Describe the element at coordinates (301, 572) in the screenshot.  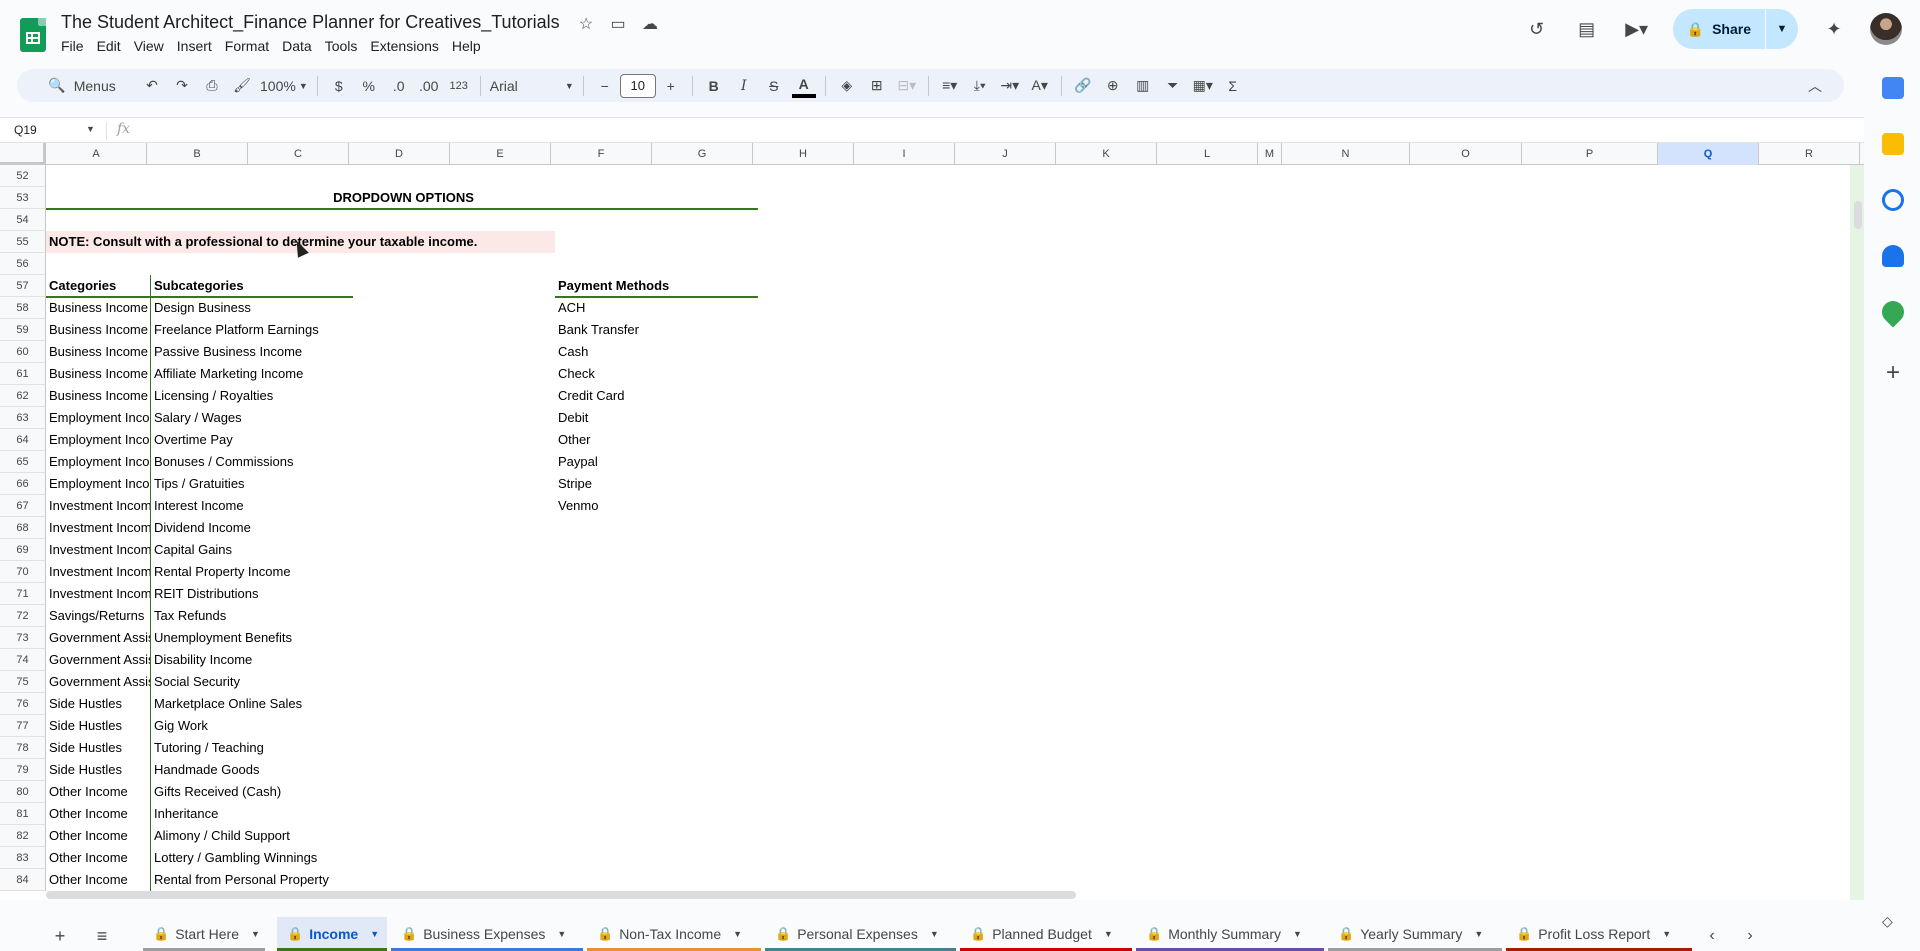
I see `subcategory-cell: Rental Property Income` at that location.